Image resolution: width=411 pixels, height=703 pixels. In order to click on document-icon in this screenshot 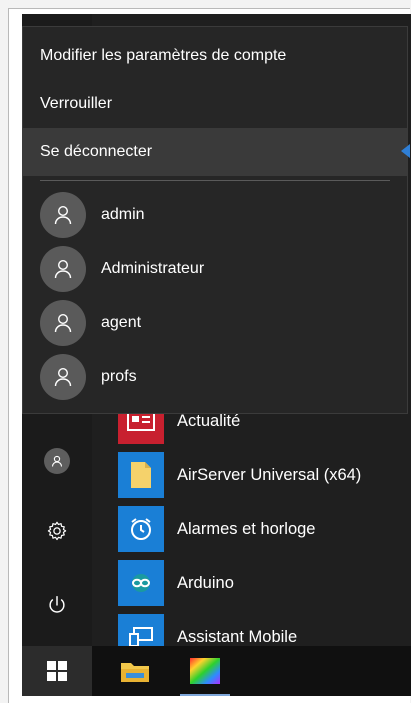, I will do `click(141, 475)`.